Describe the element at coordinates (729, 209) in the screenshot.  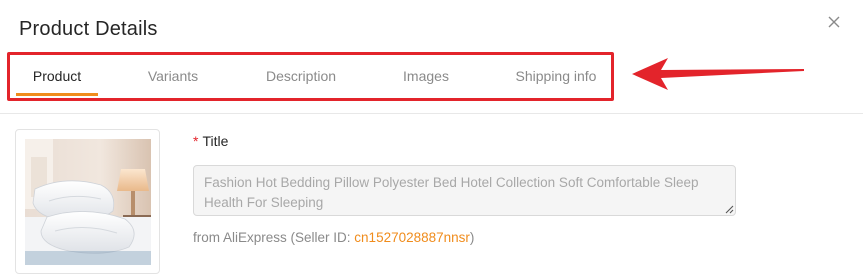
I see `resize-handle-icon` at that location.